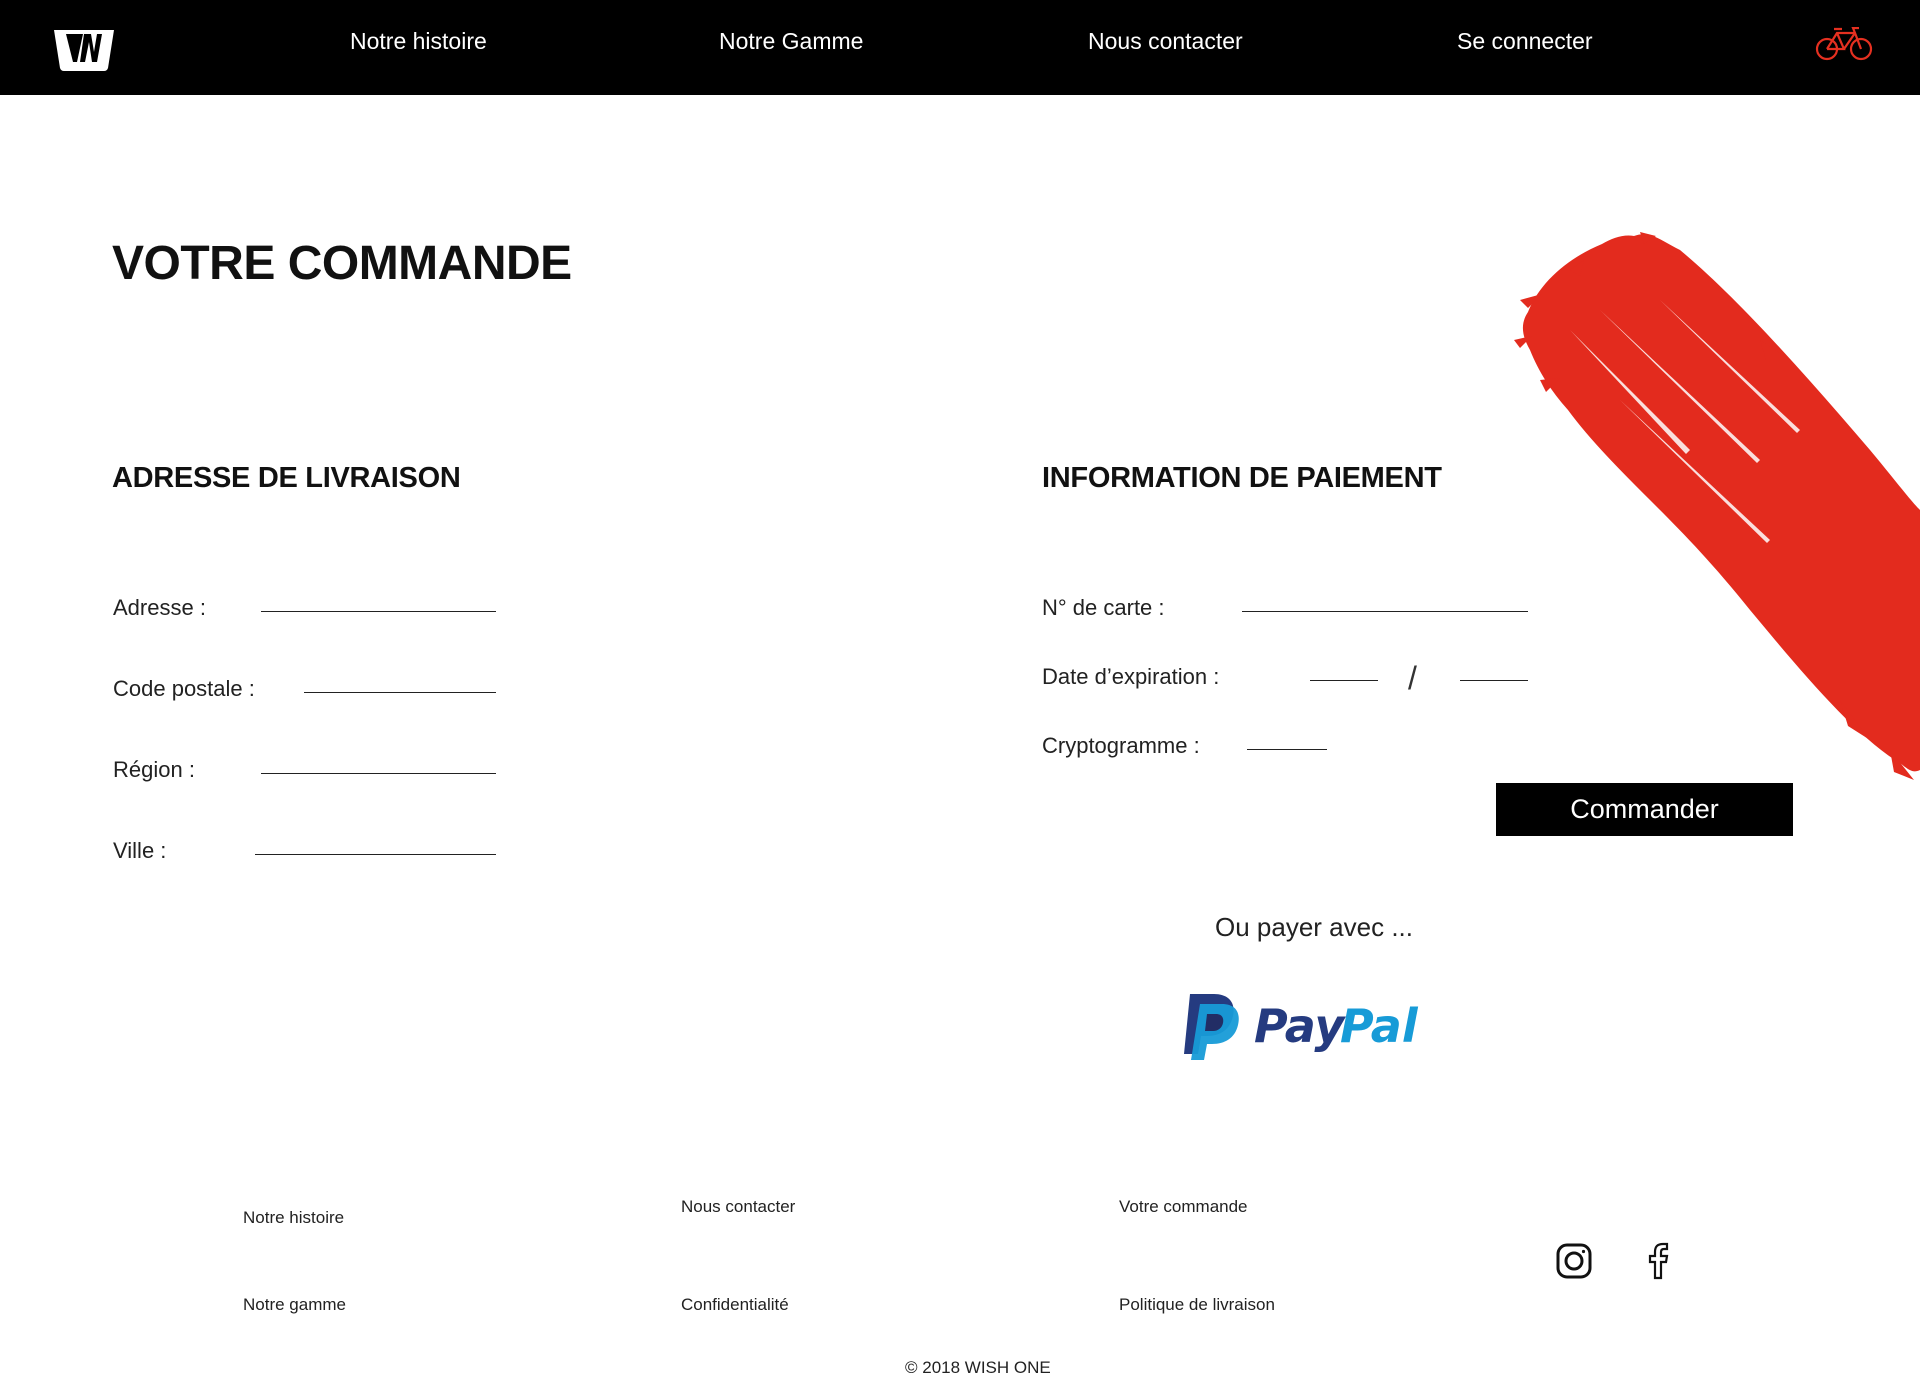 This screenshot has height=1384, width=1920. Describe the element at coordinates (1494, 667) in the screenshot. I see `expiry-year-input` at that location.